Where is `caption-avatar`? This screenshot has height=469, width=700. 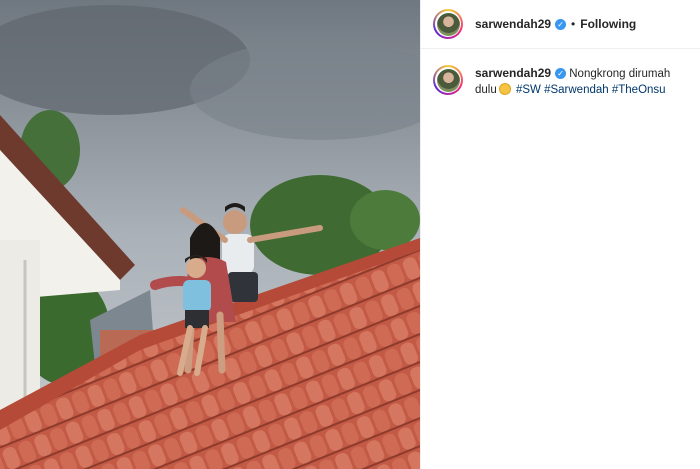 caption-avatar is located at coordinates (448, 80).